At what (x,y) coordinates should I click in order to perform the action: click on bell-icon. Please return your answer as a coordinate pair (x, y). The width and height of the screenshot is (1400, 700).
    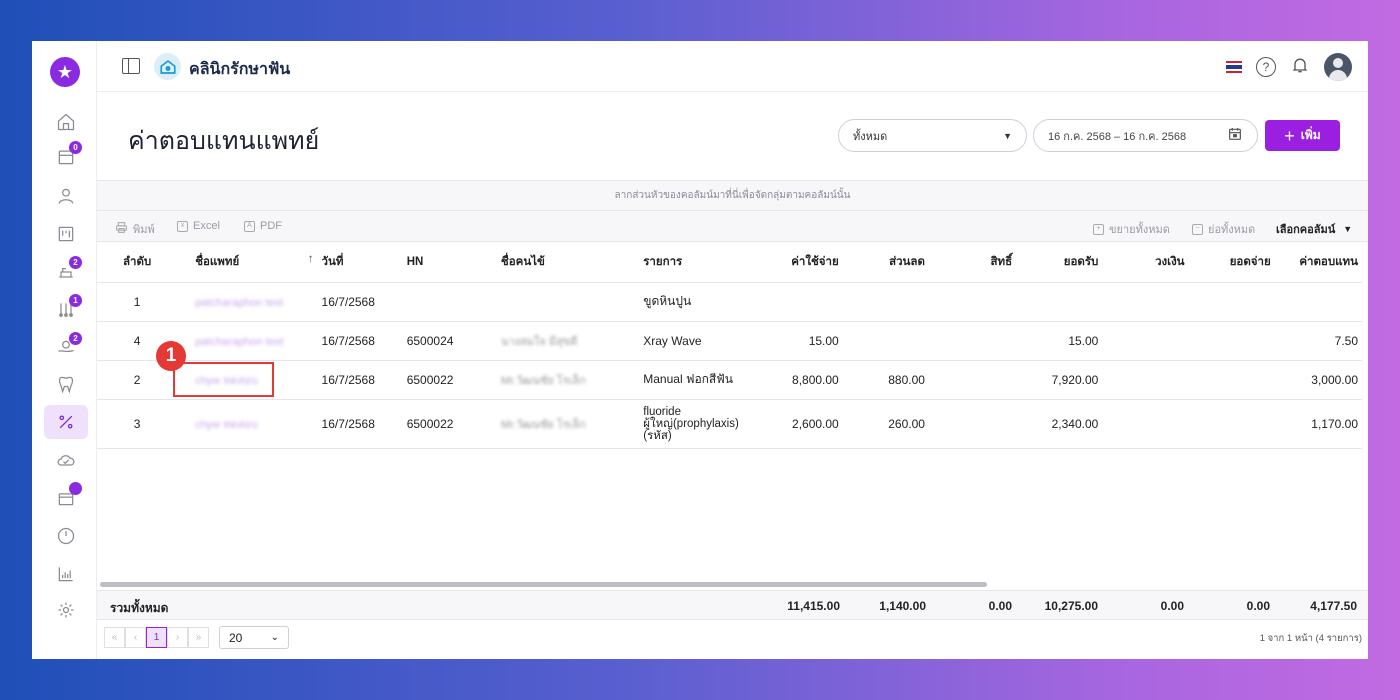
    Looking at the image, I should click on (1300, 67).